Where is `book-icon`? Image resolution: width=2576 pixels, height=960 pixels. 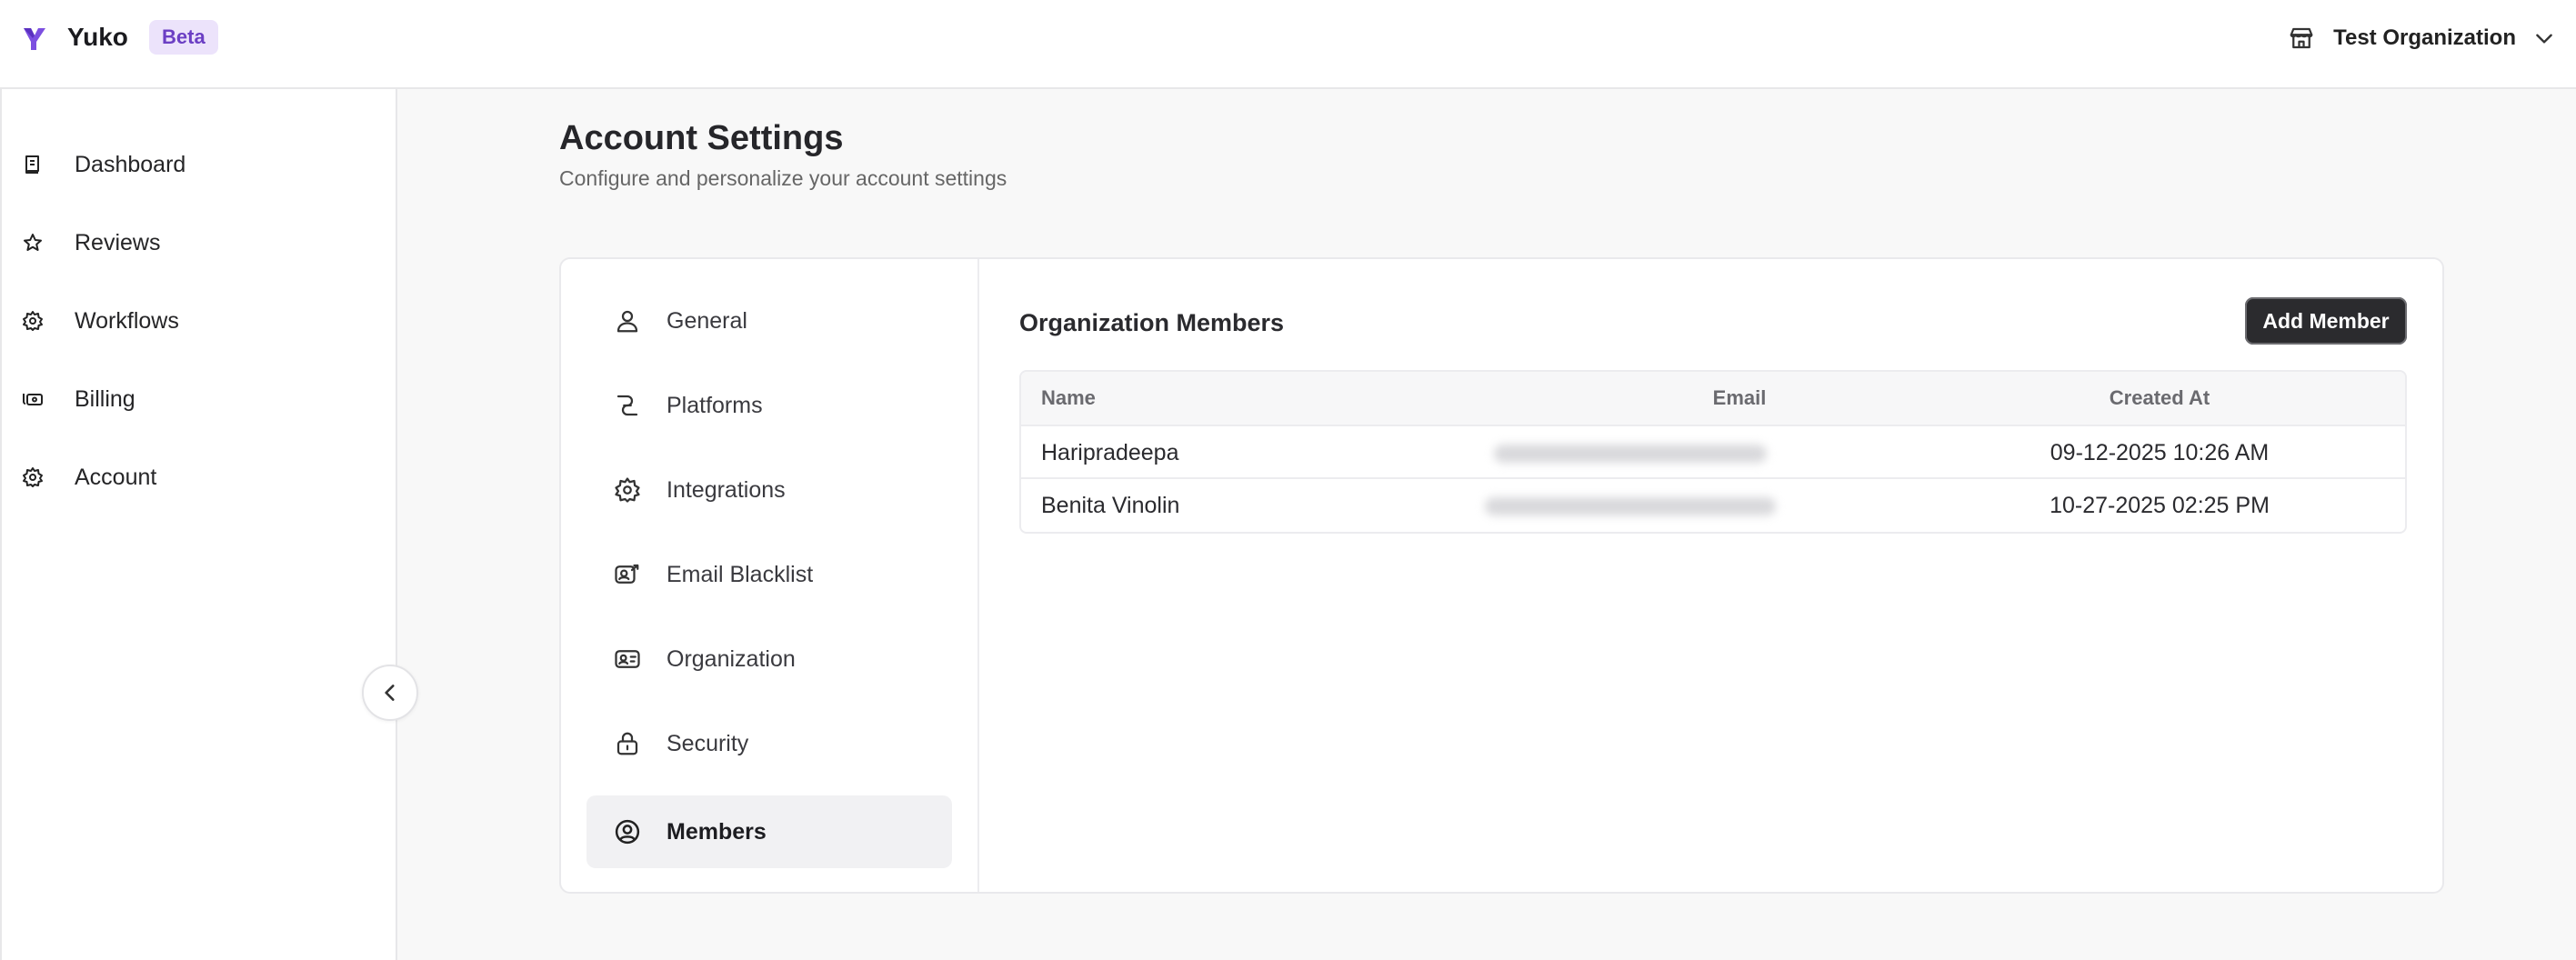 book-icon is located at coordinates (32, 164).